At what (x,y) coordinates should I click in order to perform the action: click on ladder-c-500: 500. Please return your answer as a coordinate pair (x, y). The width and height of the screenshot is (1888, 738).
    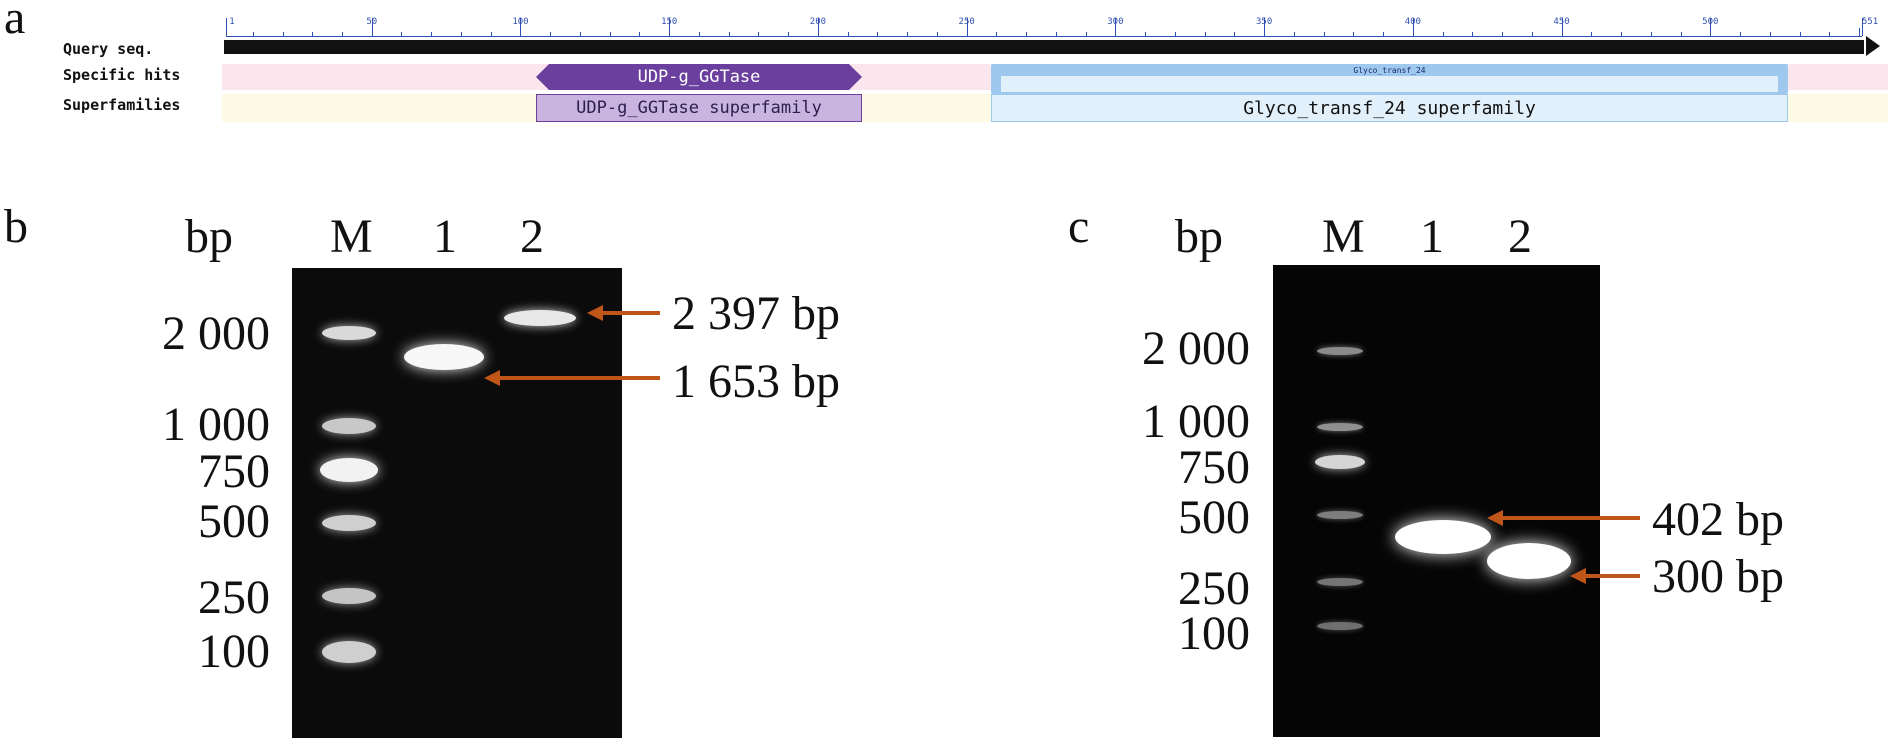
    Looking at the image, I should click on (1214, 517).